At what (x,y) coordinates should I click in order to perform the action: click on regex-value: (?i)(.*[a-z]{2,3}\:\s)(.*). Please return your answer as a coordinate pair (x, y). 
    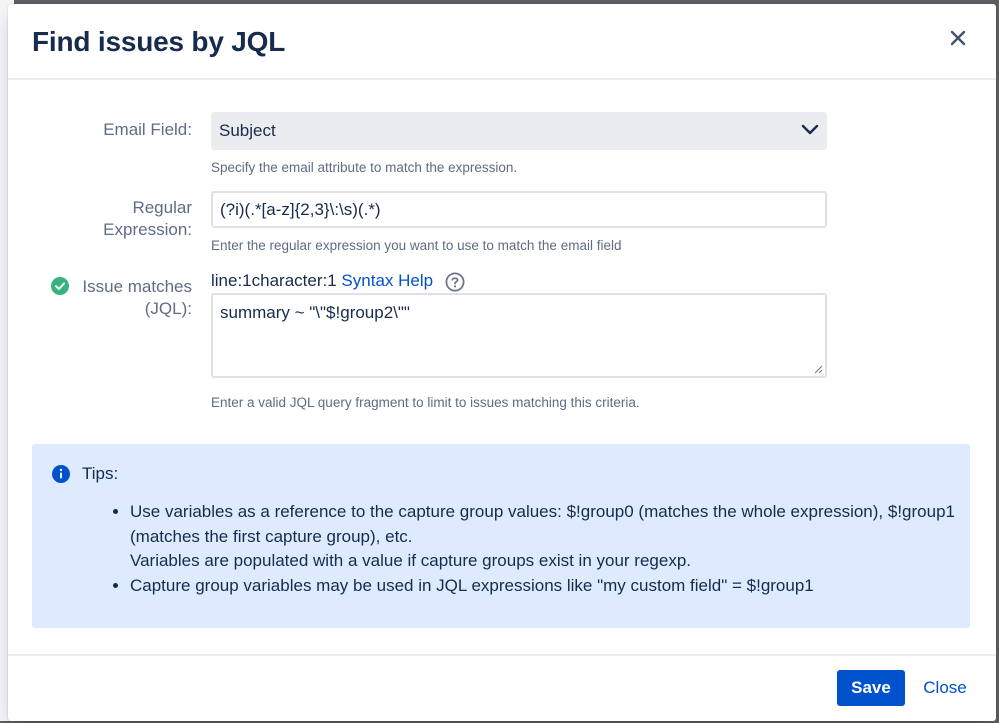
    Looking at the image, I should click on (300, 209).